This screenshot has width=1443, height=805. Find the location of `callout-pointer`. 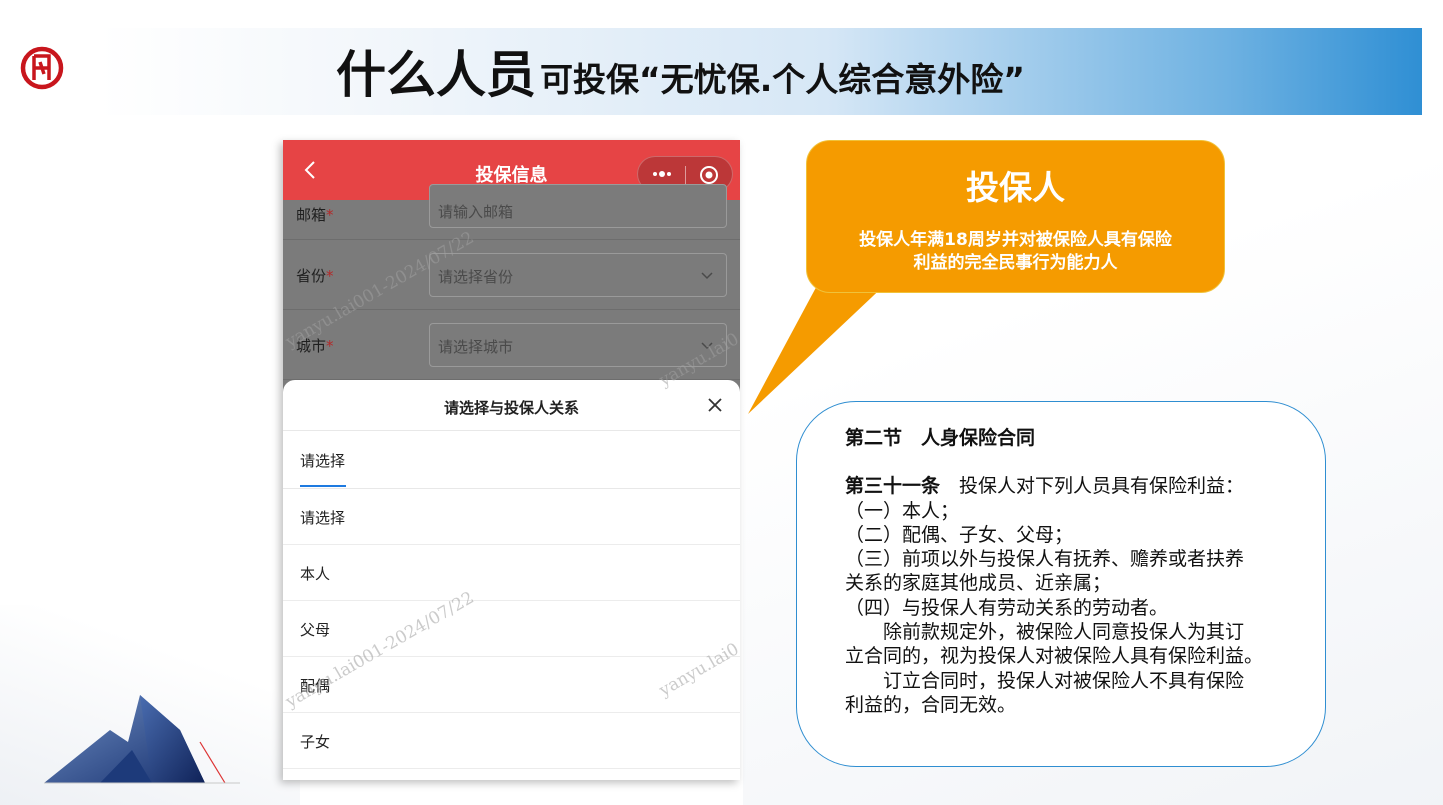

callout-pointer is located at coordinates (819, 347).